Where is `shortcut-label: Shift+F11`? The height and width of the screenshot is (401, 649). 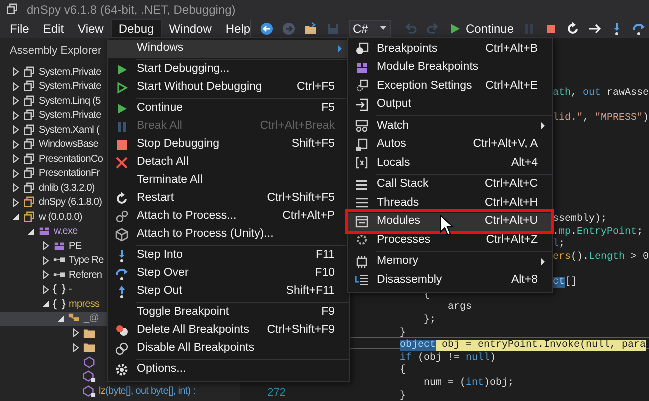 shortcut-label: Shift+F11 is located at coordinates (311, 292).